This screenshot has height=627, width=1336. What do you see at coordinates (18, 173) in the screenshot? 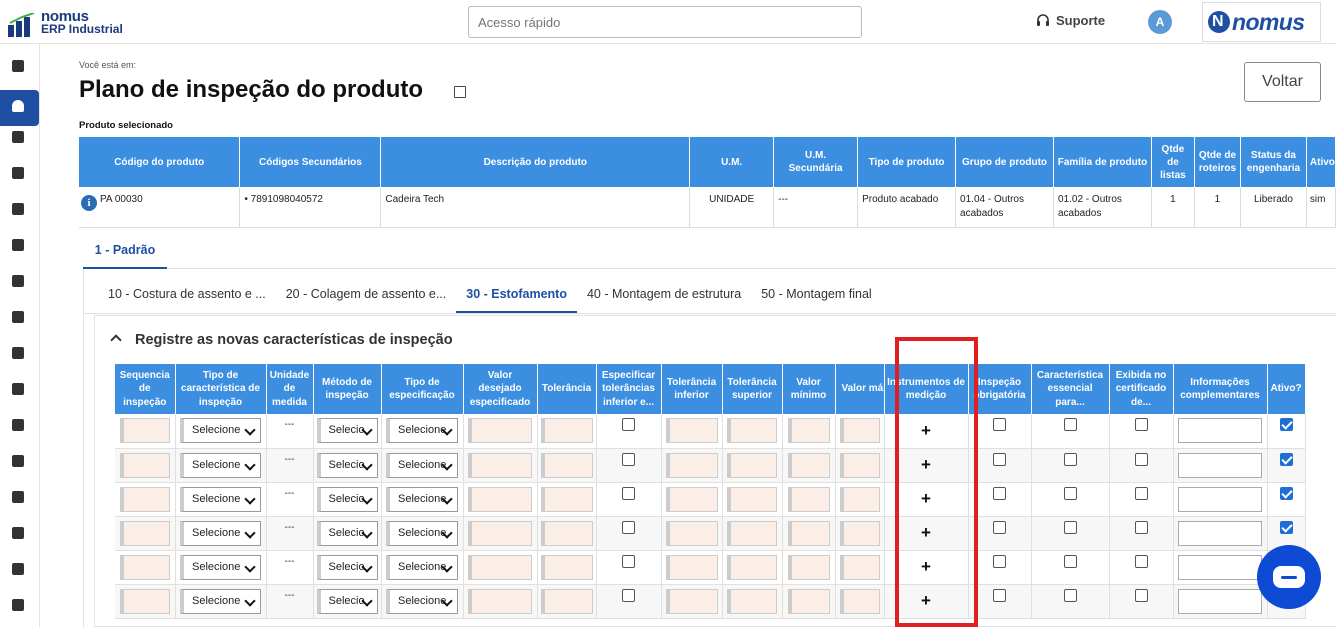
I see `flow-icon` at bounding box center [18, 173].